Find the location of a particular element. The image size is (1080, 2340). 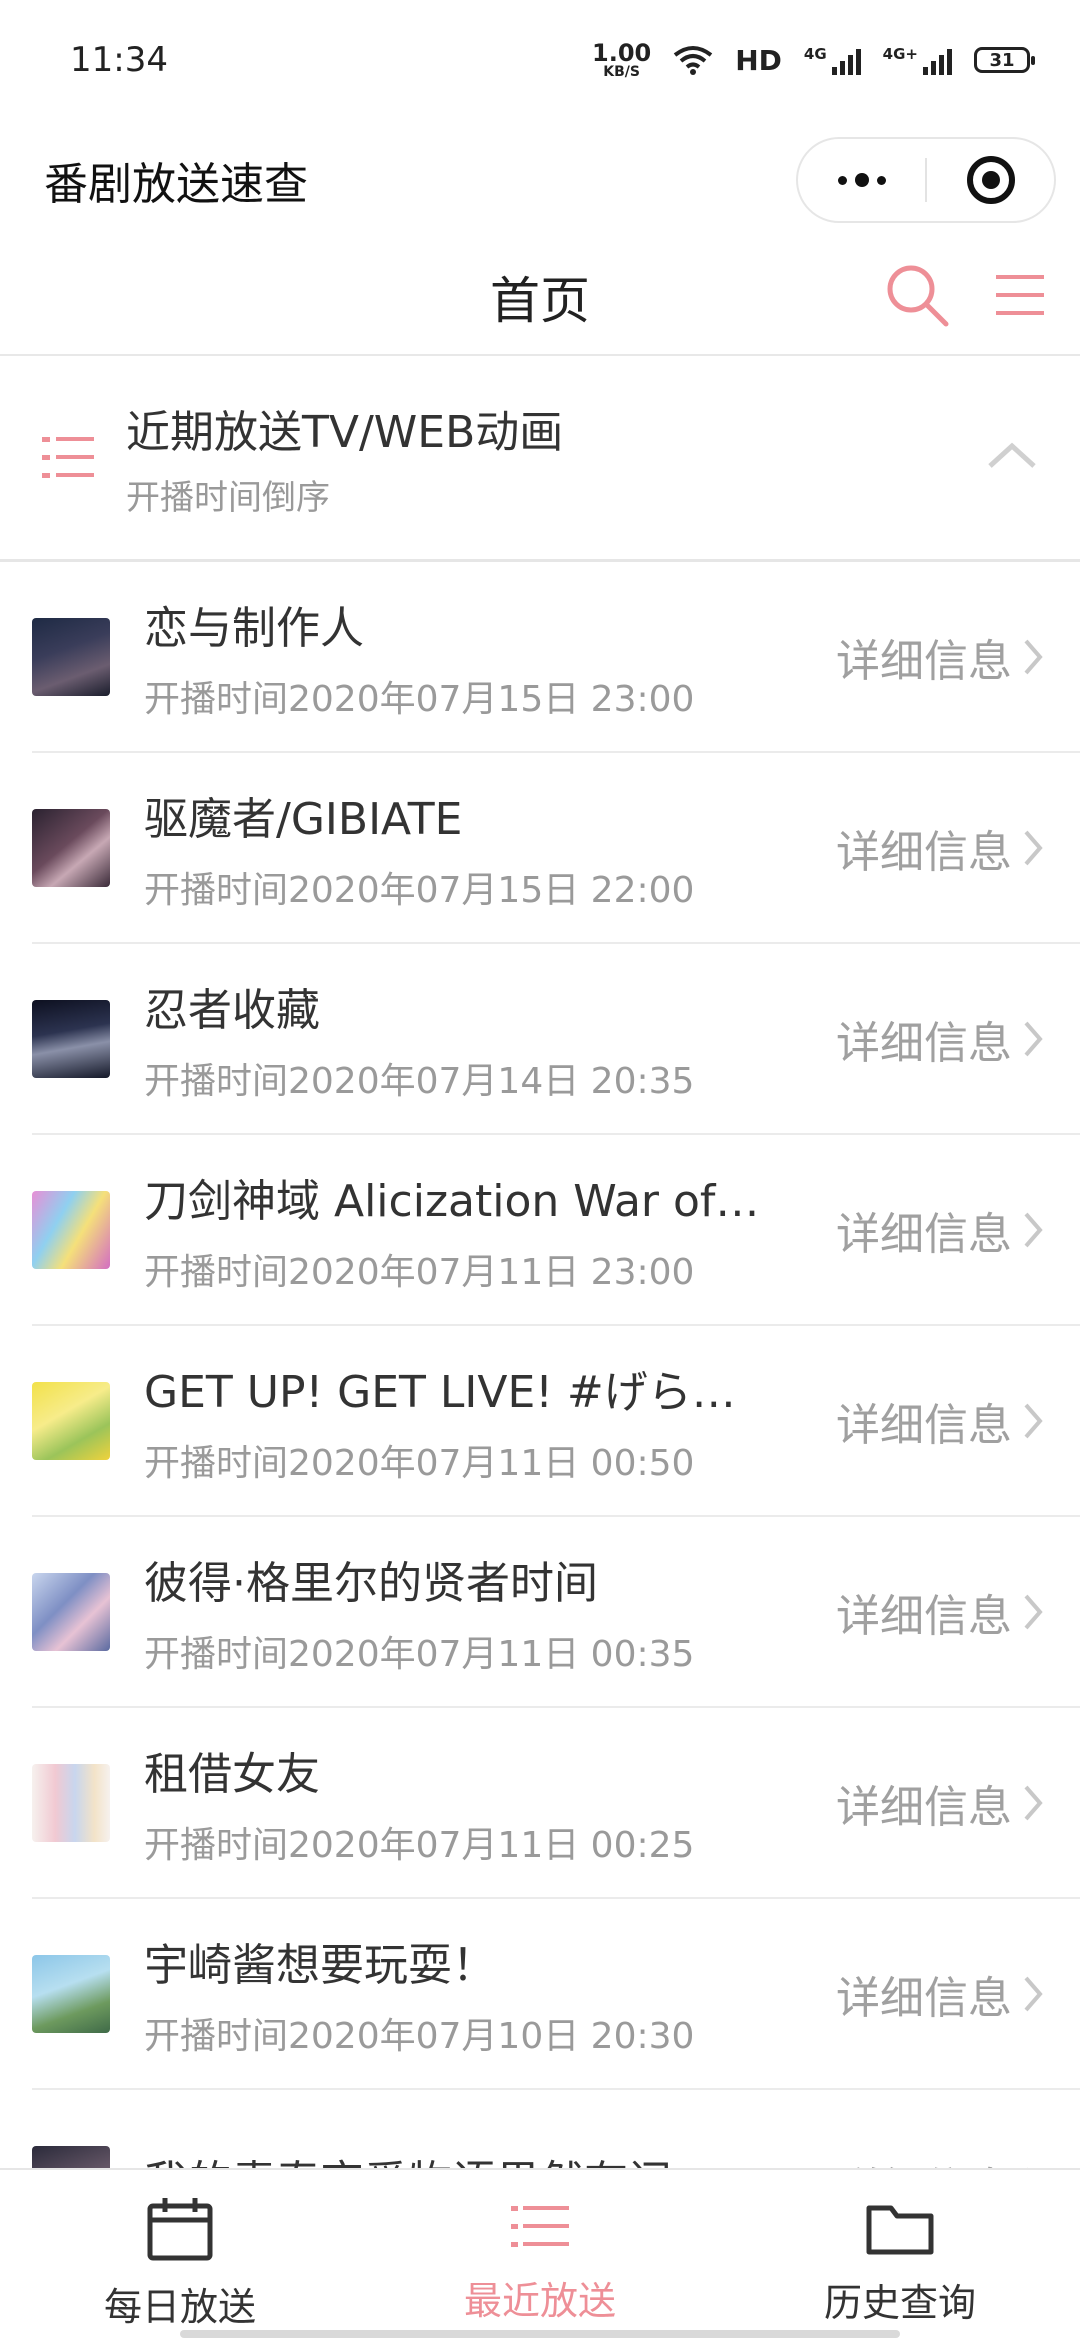

signal-icon-2: 4G+ is located at coordinates (917, 60).